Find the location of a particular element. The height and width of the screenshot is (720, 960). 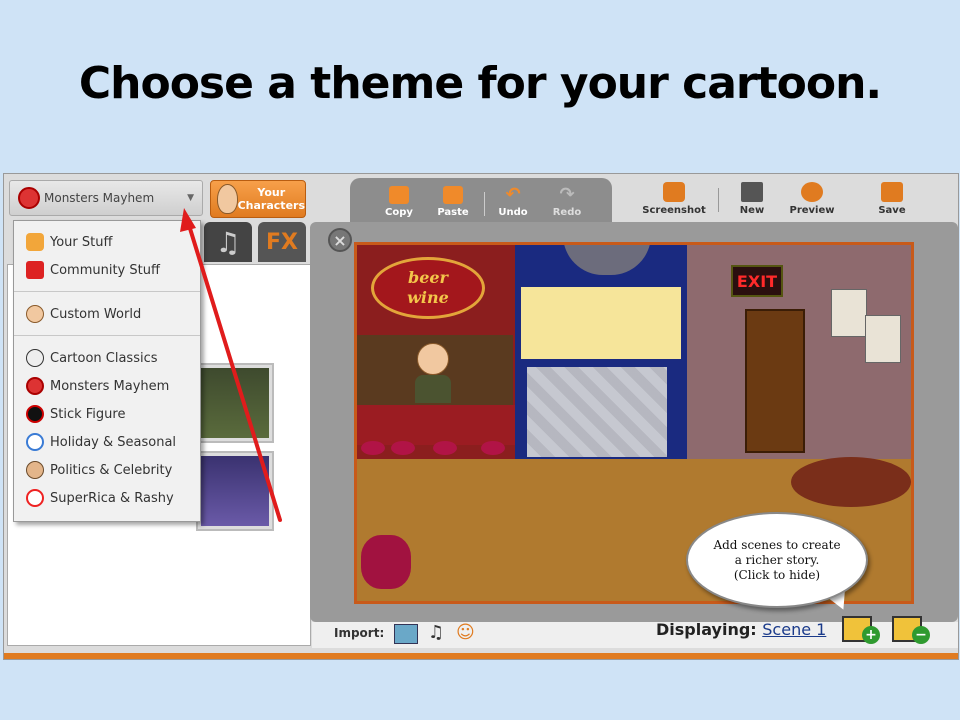

bar-sign-text: beer wine is located at coordinates (428, 288).